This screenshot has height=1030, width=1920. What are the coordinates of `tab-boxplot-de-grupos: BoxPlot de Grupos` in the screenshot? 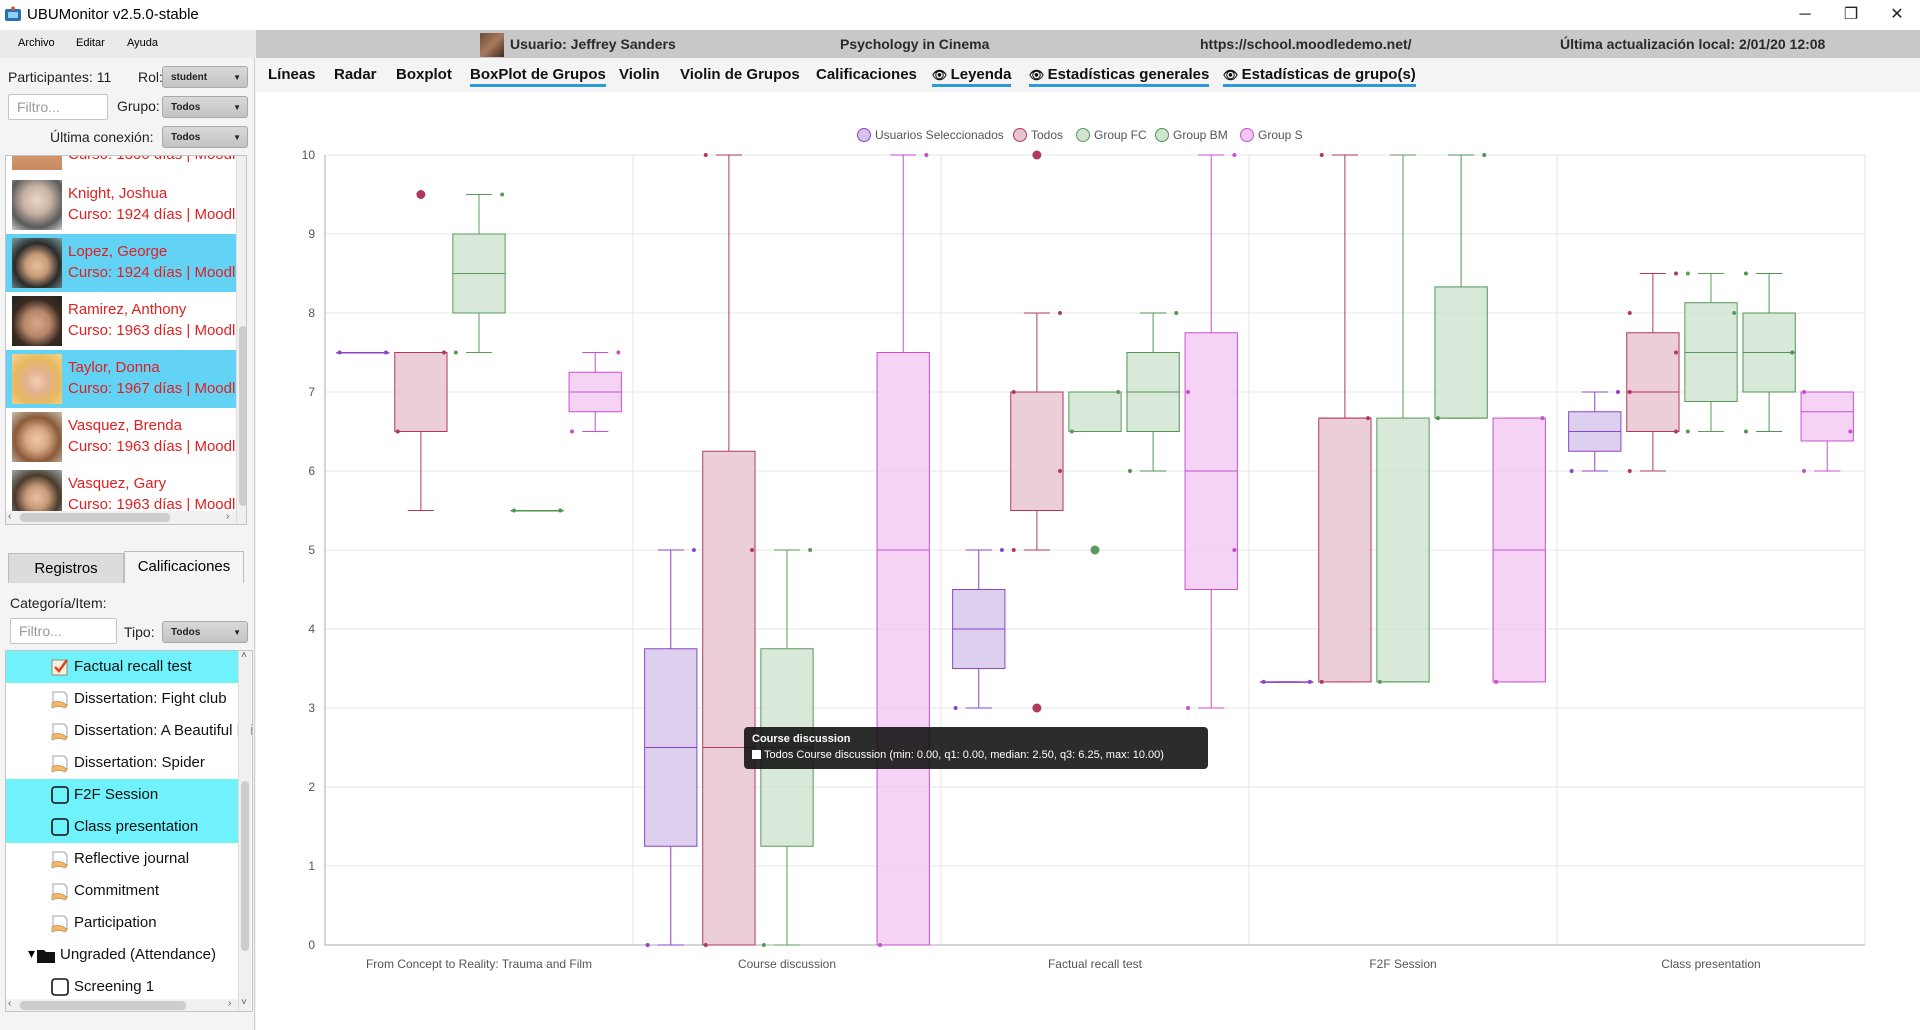 It's located at (538, 76).